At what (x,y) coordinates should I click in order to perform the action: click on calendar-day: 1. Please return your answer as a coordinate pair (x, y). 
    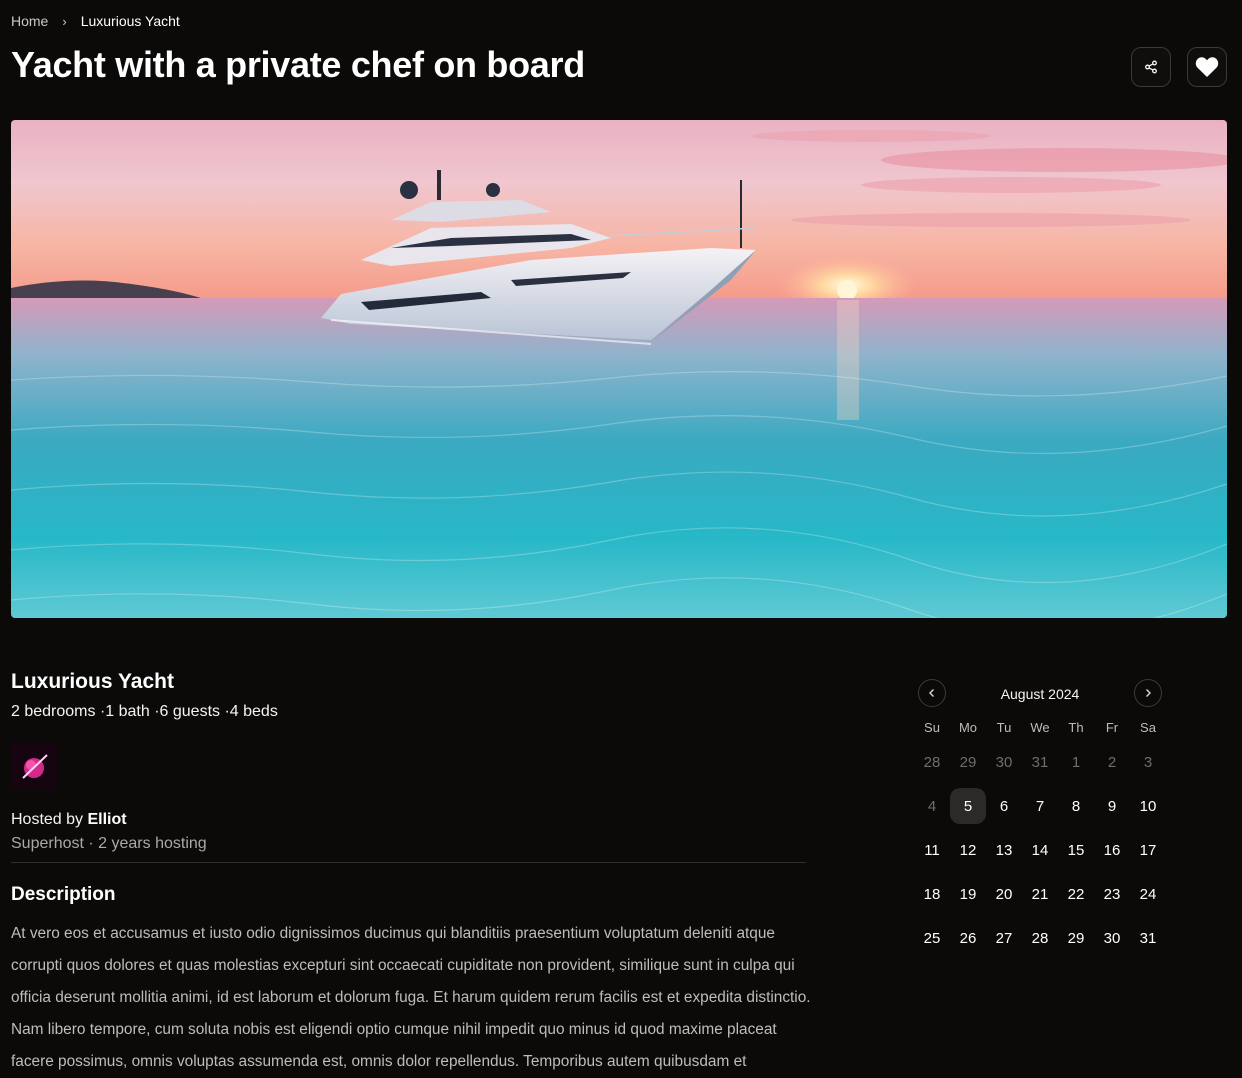
    Looking at the image, I should click on (1076, 762).